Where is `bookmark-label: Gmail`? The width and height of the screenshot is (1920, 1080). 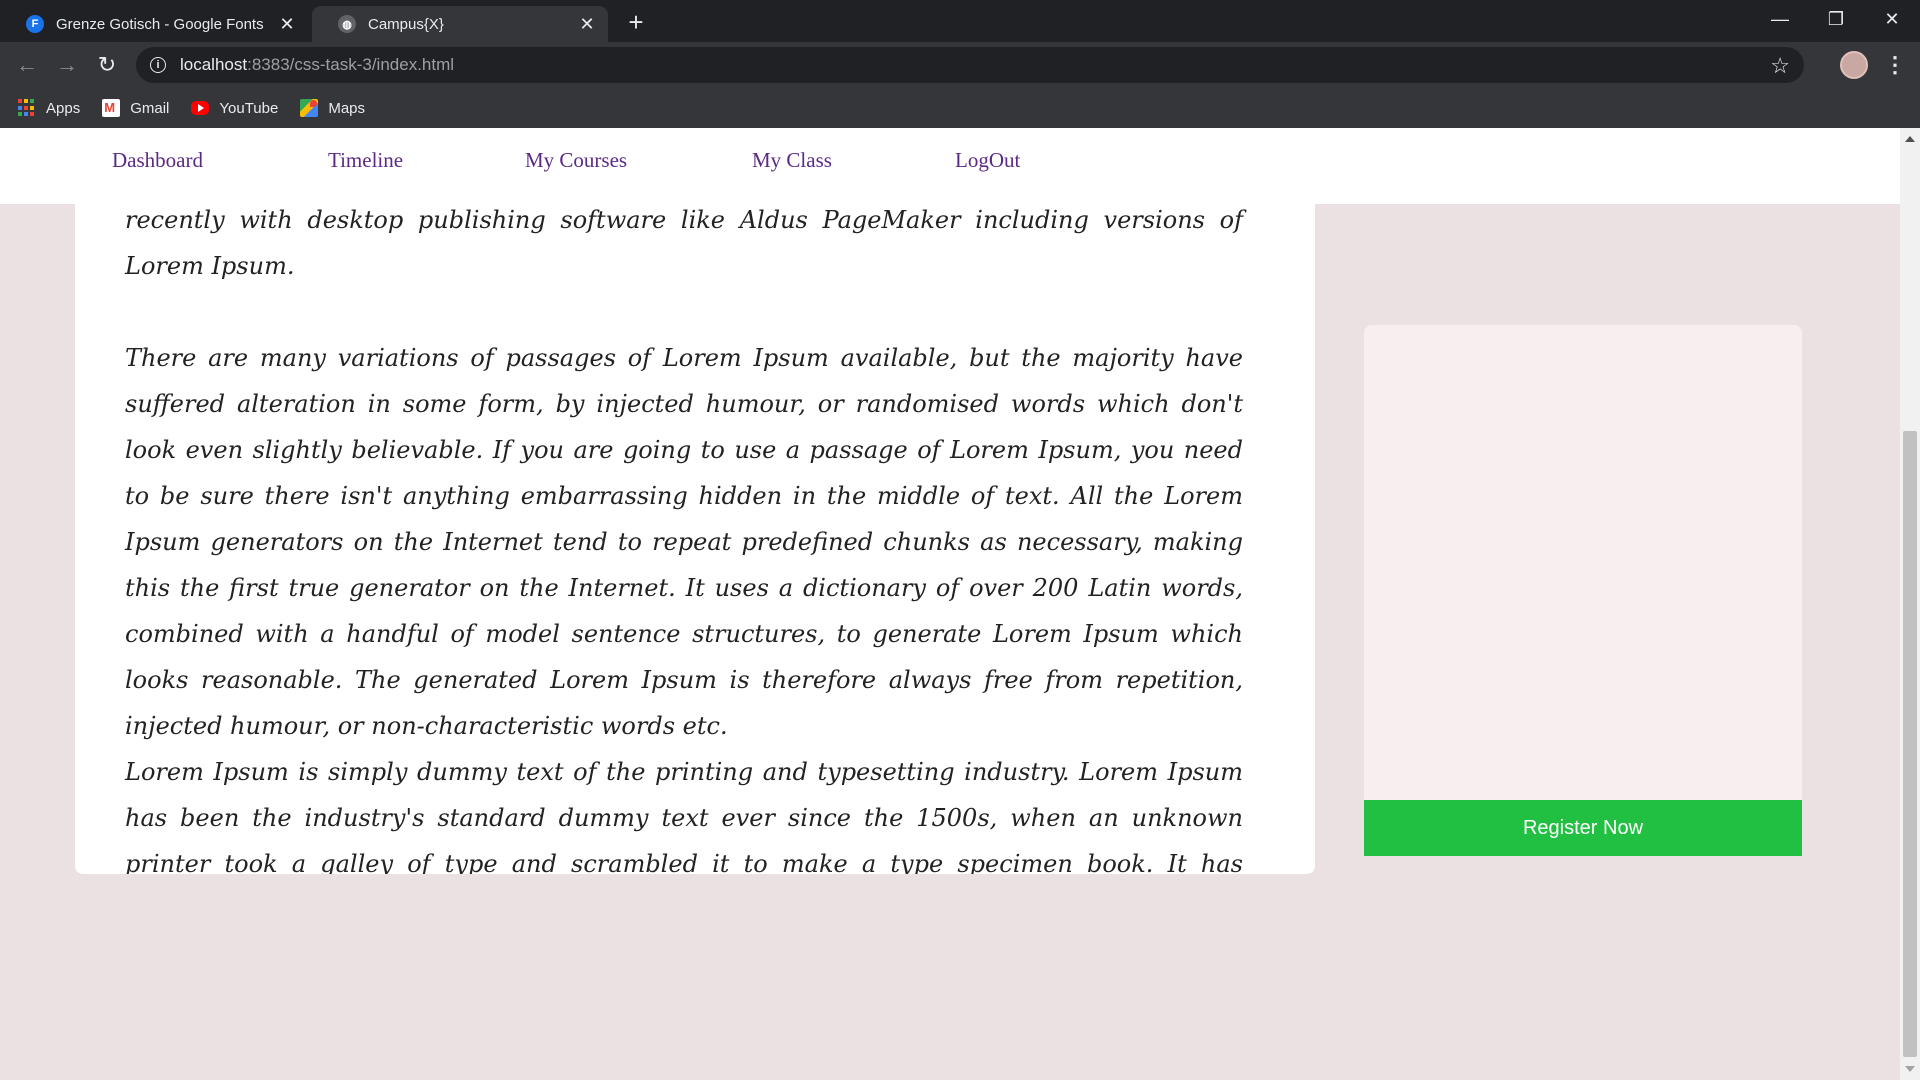
bookmark-label: Gmail is located at coordinates (150, 108).